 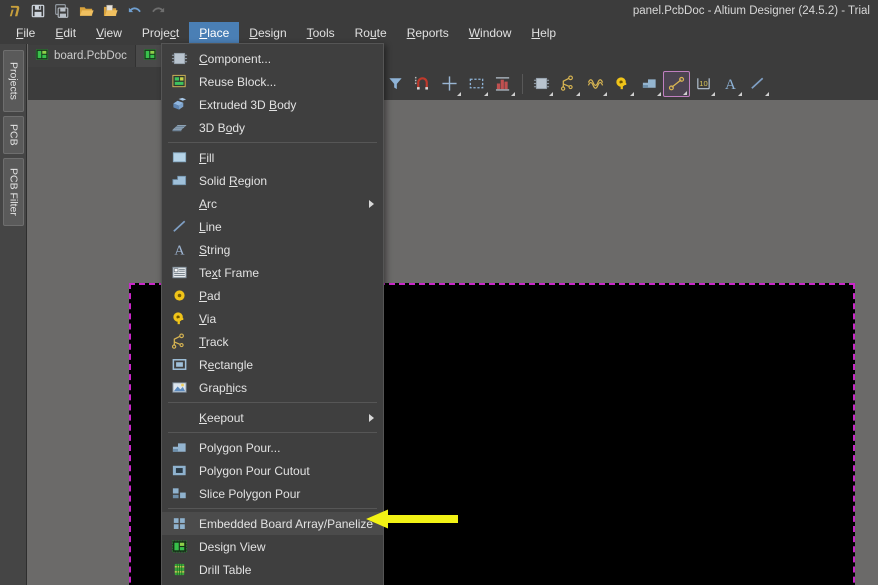 I want to click on open-folder-icon, so click(x=86, y=11).